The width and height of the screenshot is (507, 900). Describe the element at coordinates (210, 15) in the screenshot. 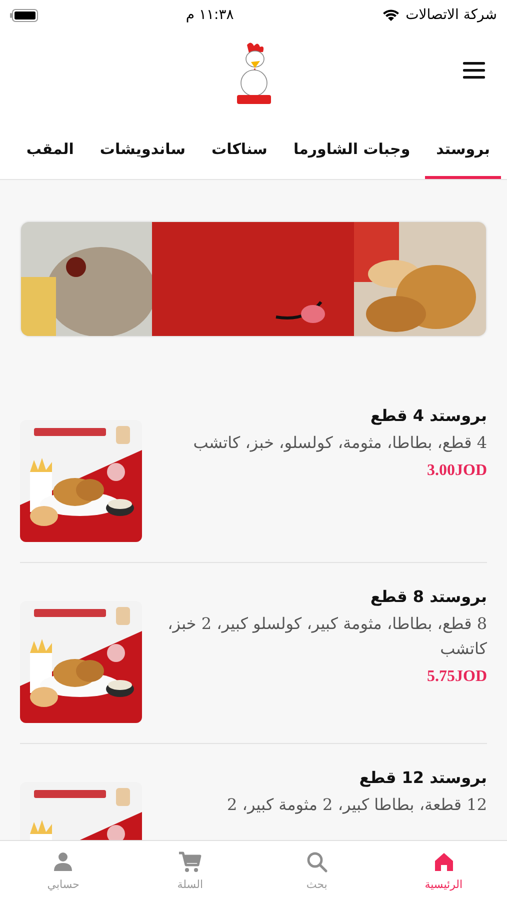

I see `clock-time: ١١:٣٨ م` at that location.